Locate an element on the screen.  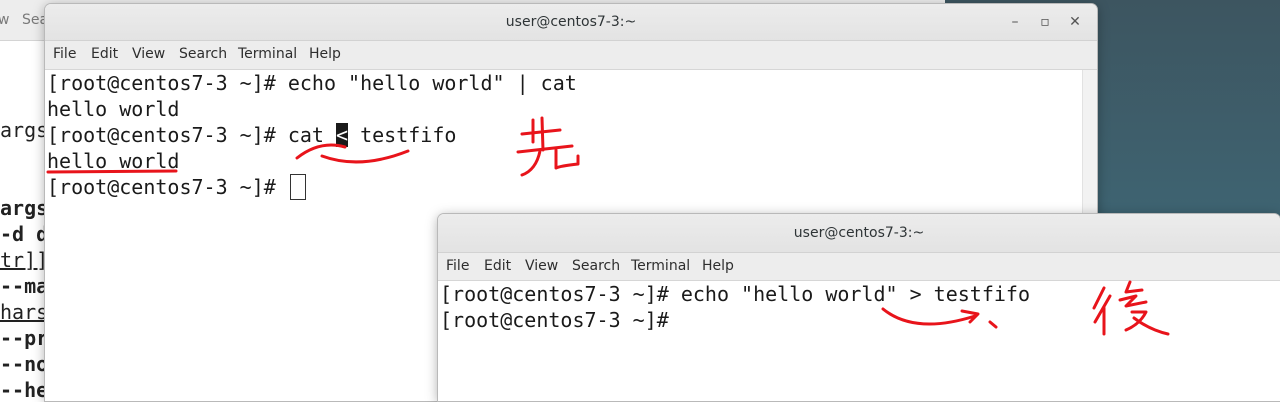
background-text-line: --pr is located at coordinates (24, 338).